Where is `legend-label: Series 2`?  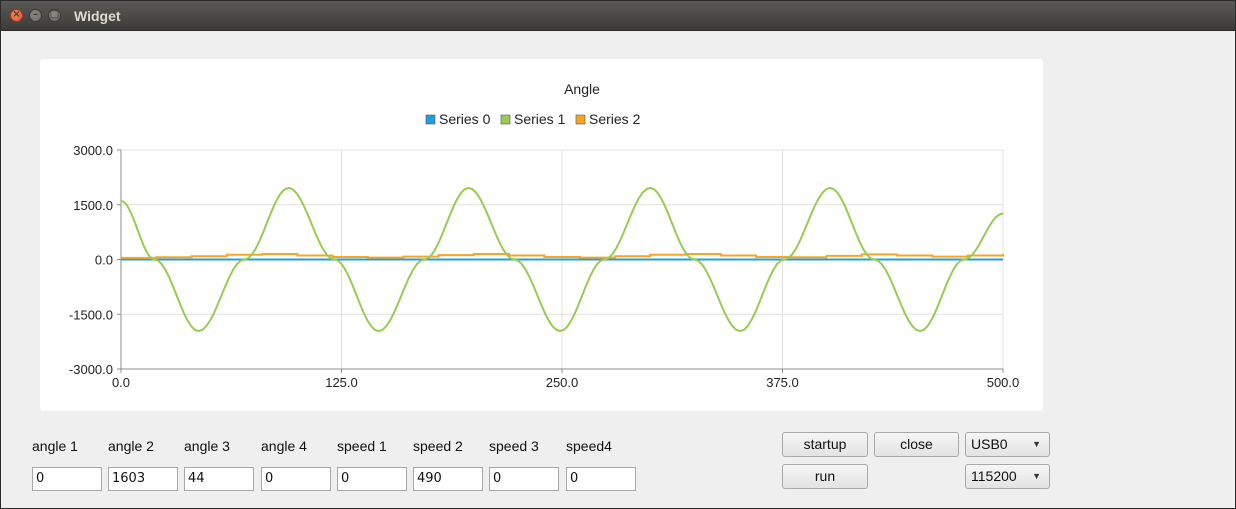
legend-label: Series 2 is located at coordinates (615, 119).